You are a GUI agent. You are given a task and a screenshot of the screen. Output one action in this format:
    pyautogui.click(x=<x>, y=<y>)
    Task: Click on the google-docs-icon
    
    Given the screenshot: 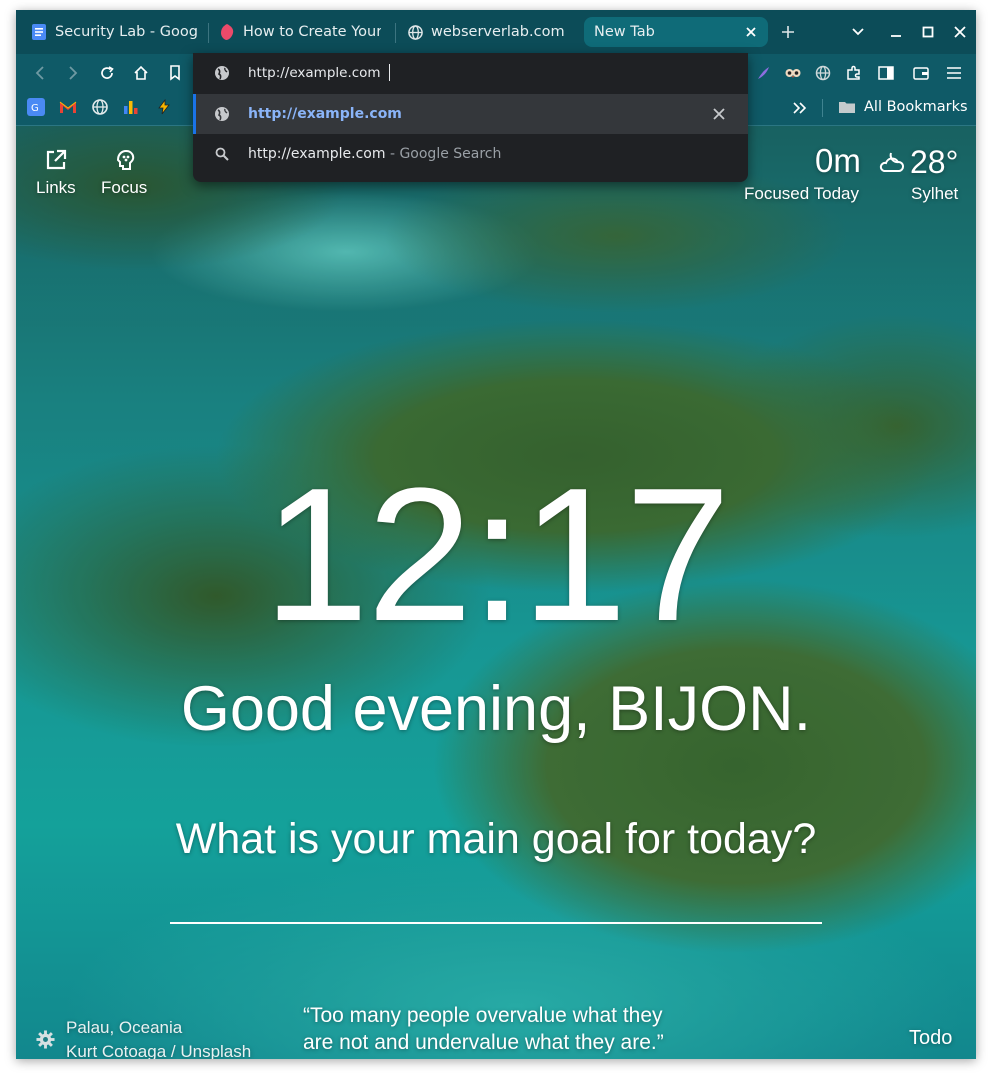 What is the action you would take?
    pyautogui.click(x=39, y=32)
    